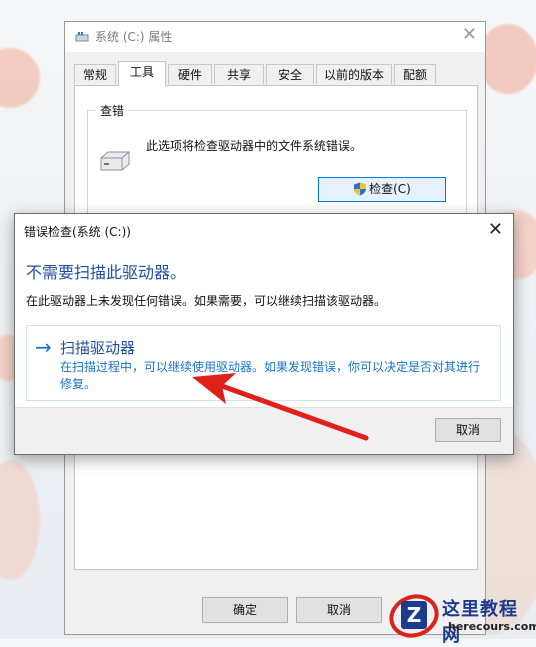 This screenshot has width=536, height=647. What do you see at coordinates (142, 73) in the screenshot?
I see `tab-tools: 工具` at bounding box center [142, 73].